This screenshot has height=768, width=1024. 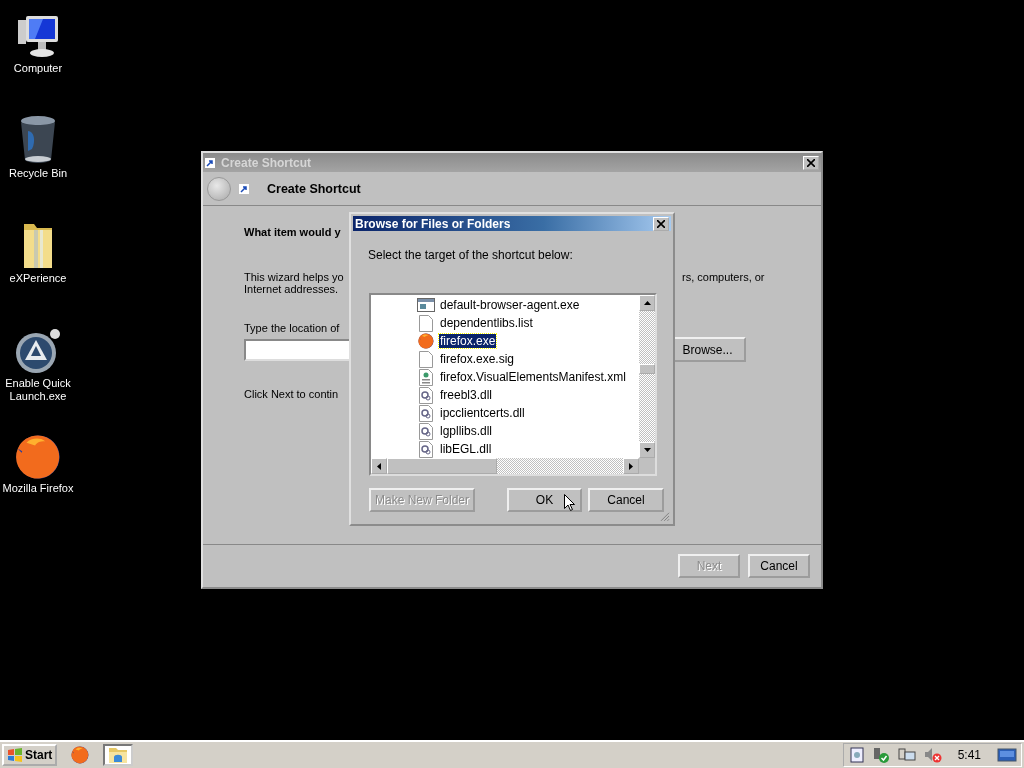 I want to click on scroll-down-button, so click(x=647, y=450).